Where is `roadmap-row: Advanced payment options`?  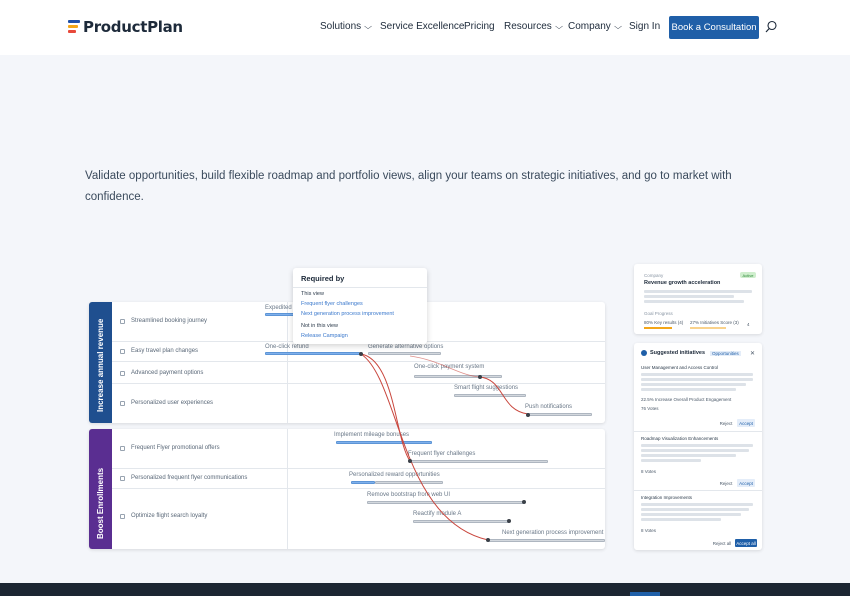
roadmap-row: Advanced payment options is located at coordinates (358, 373).